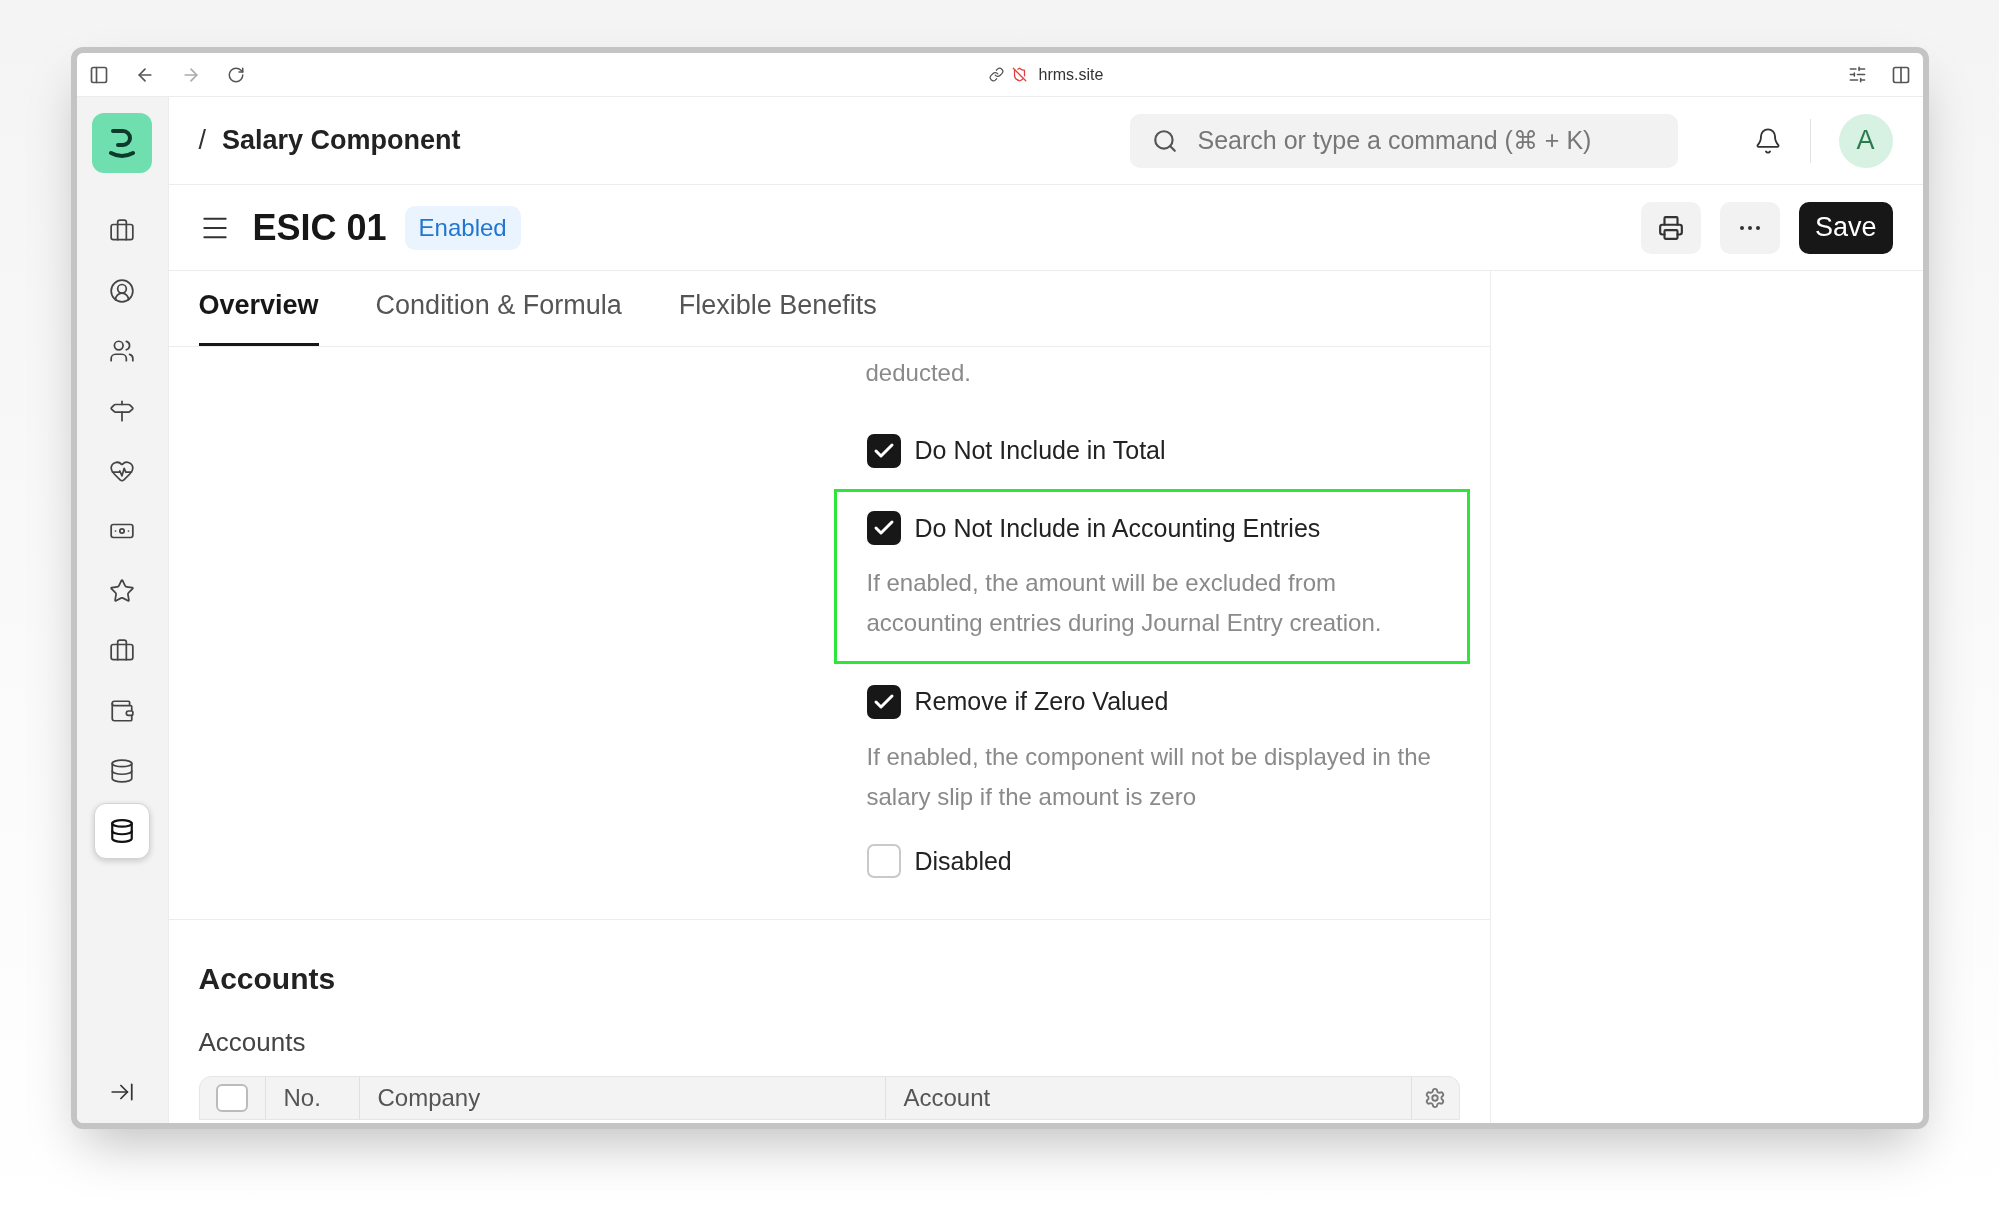 The height and width of the screenshot is (1223, 1999). What do you see at coordinates (429, 1098) in the screenshot?
I see `column-header: Company` at bounding box center [429, 1098].